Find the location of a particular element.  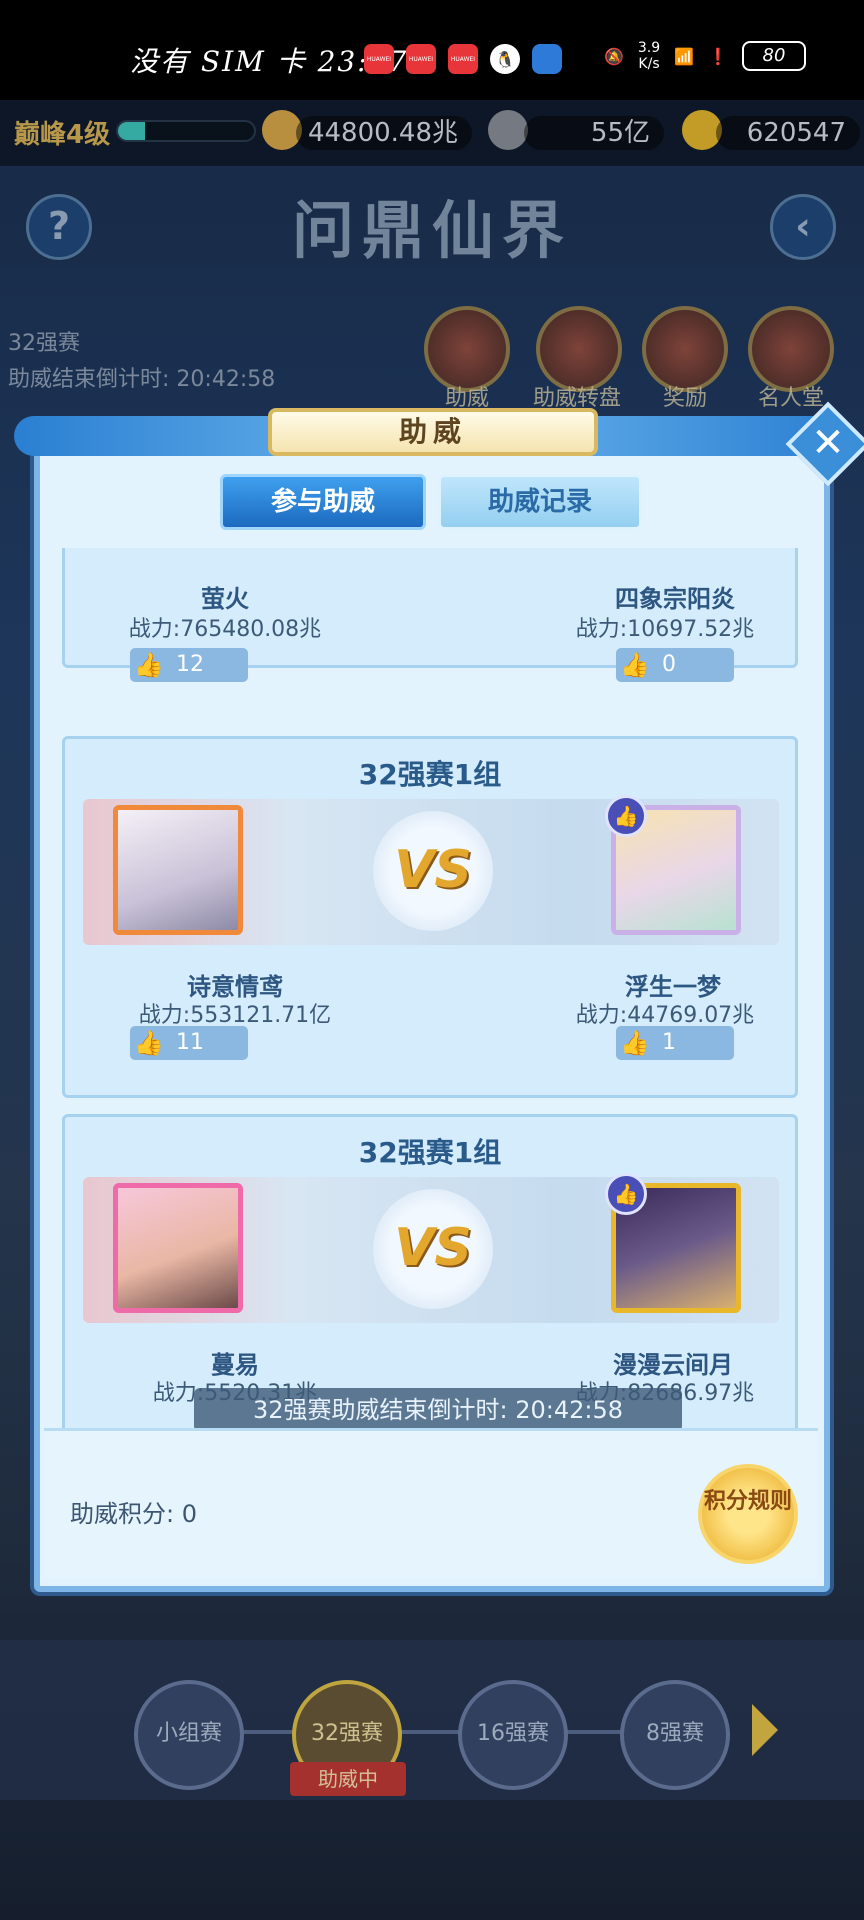

mute-icon: 🔕 is located at coordinates (613, 56).